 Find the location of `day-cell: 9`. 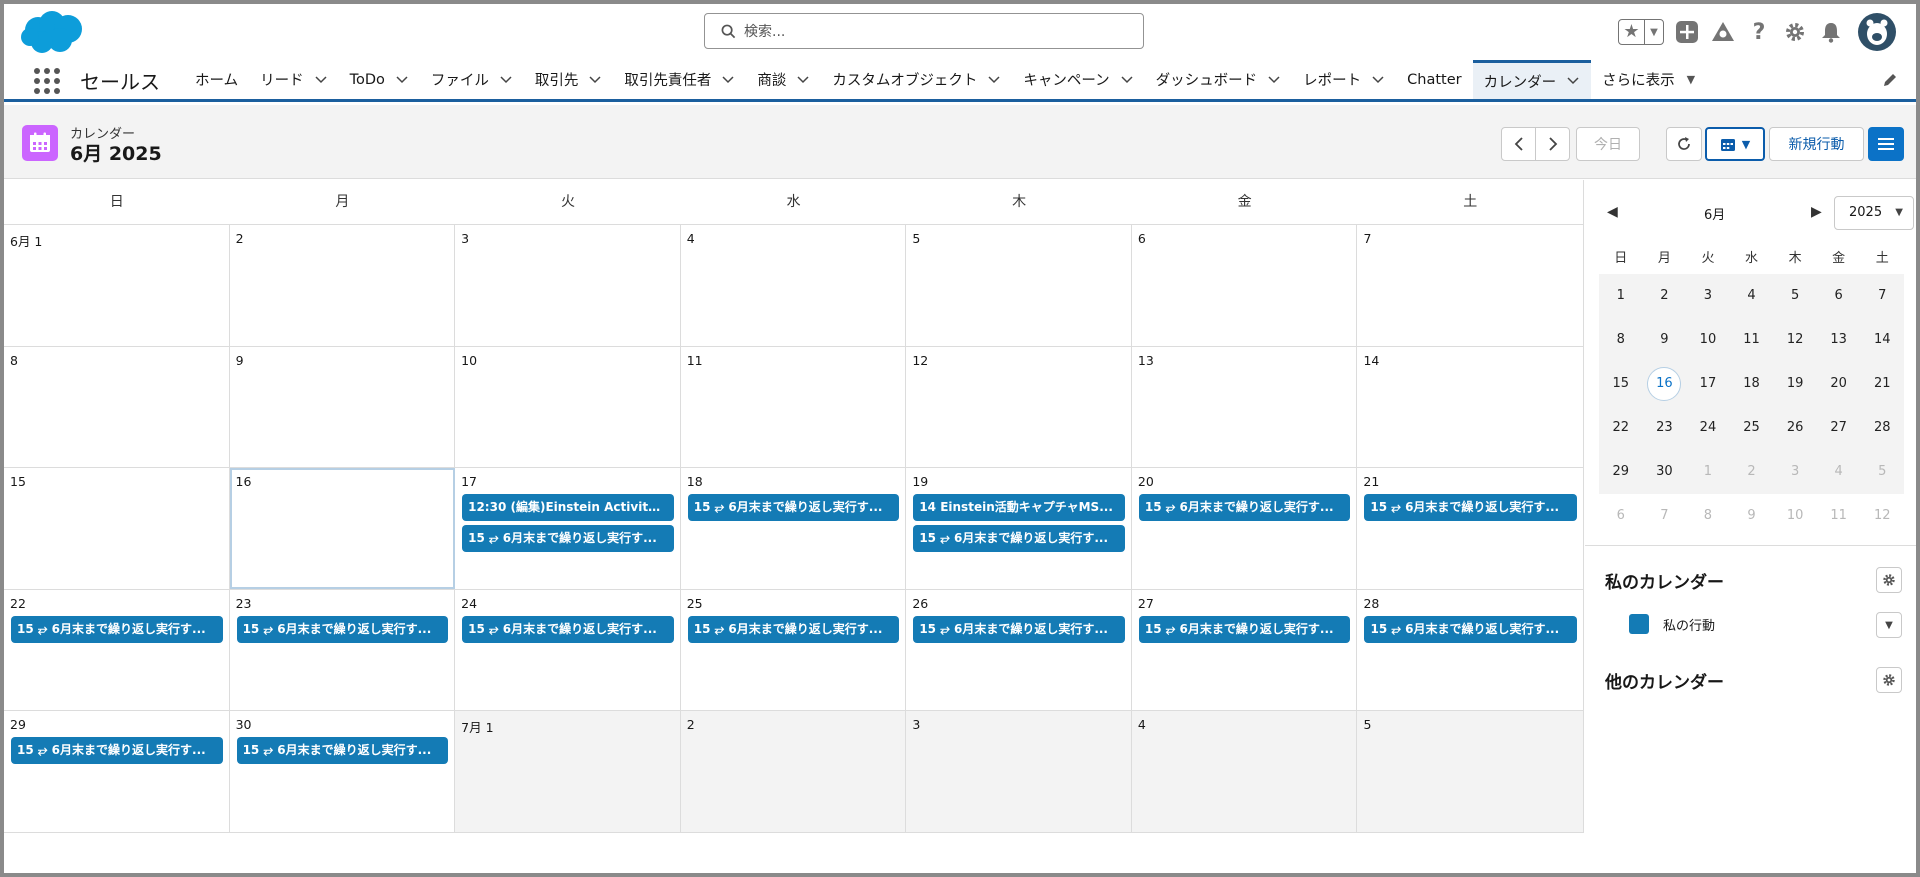

day-cell: 9 is located at coordinates (343, 407).